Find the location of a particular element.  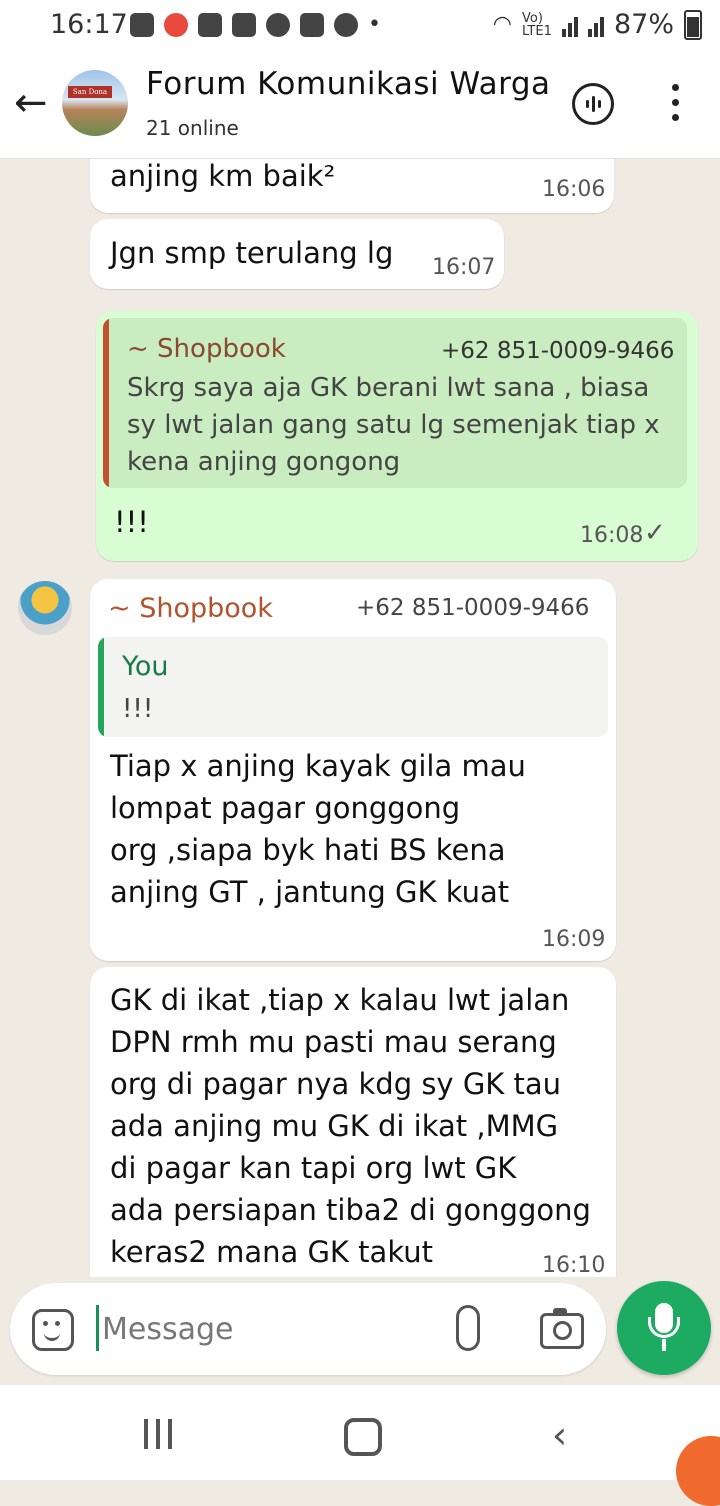

avatar-sign: San Dona is located at coordinates (90, 92).